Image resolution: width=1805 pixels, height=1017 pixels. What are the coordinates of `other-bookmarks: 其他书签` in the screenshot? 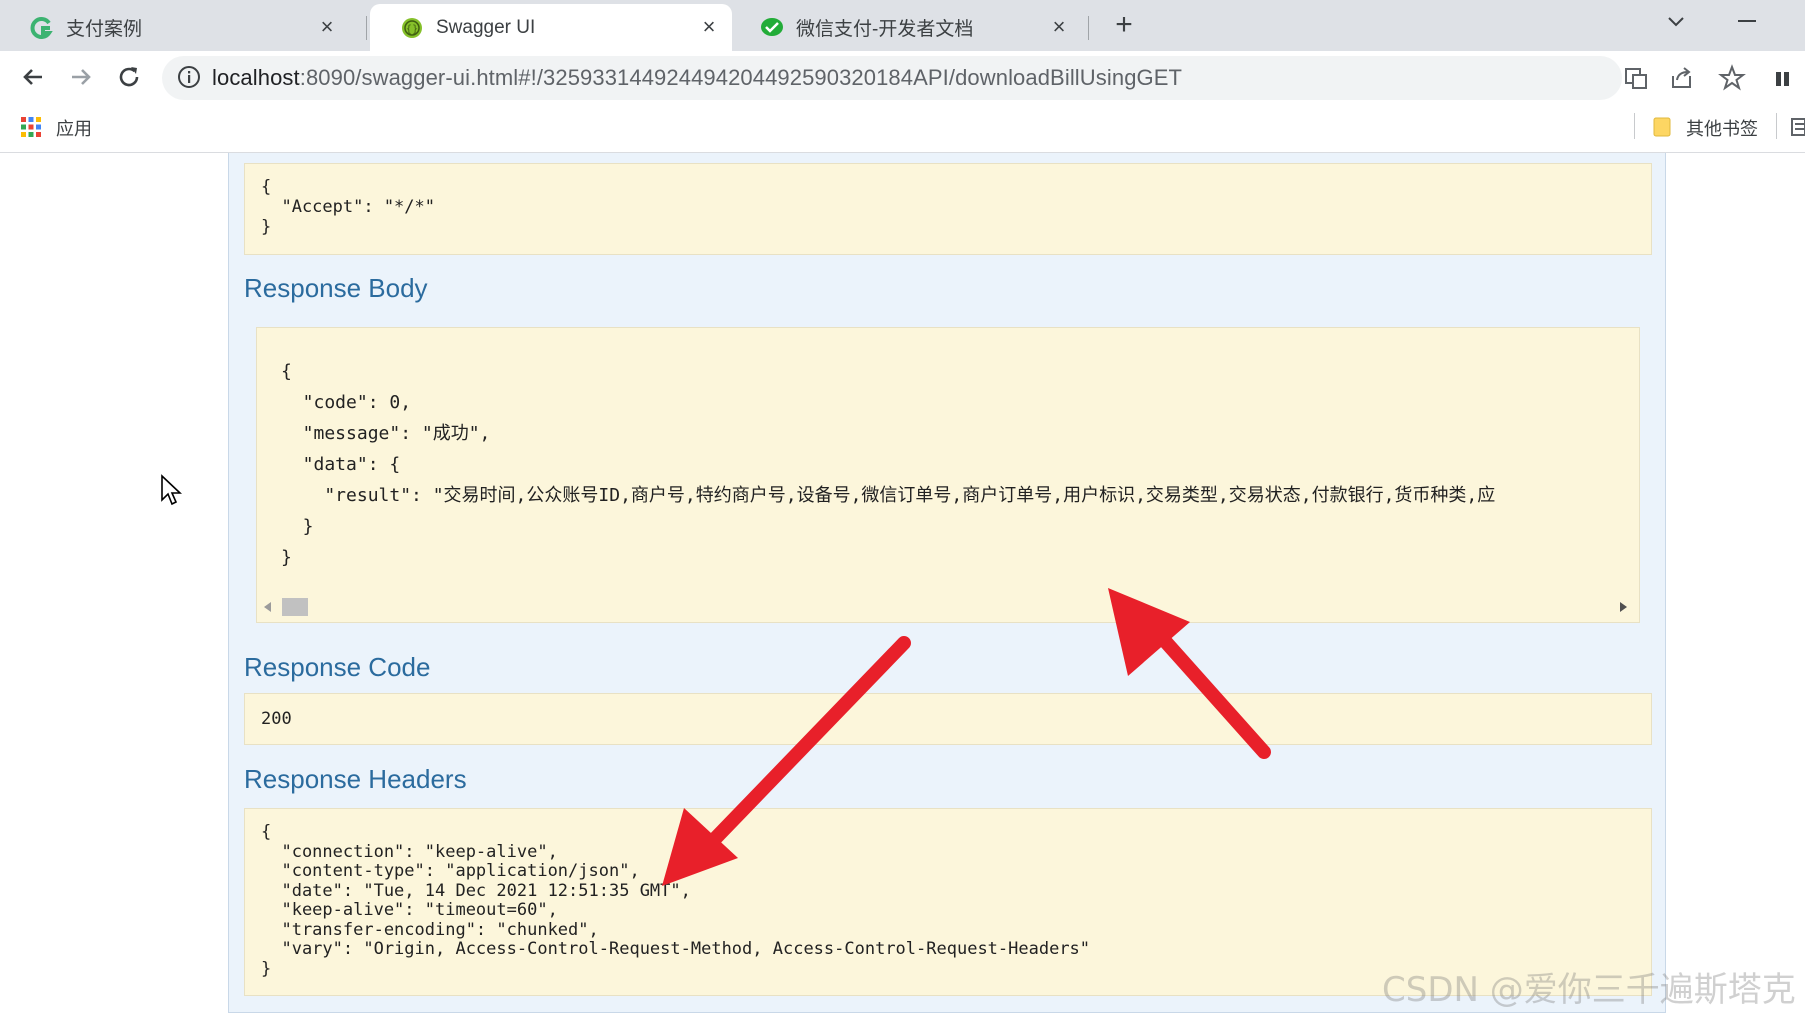 It's located at (1722, 128).